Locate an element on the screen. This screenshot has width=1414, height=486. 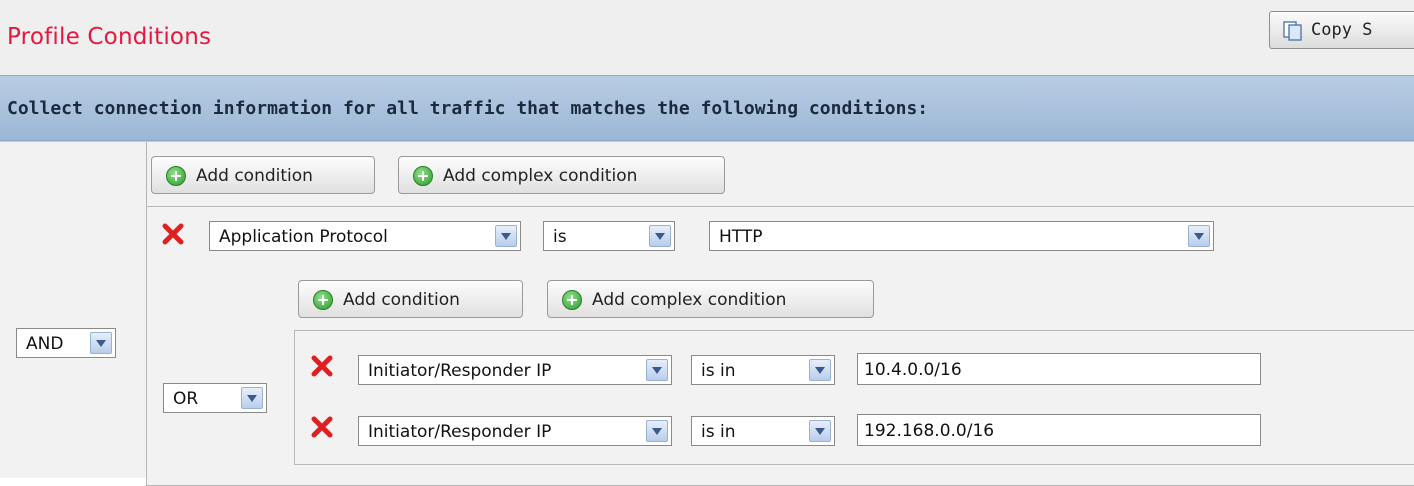
copy-button-label: Copy S is located at coordinates (1342, 30).